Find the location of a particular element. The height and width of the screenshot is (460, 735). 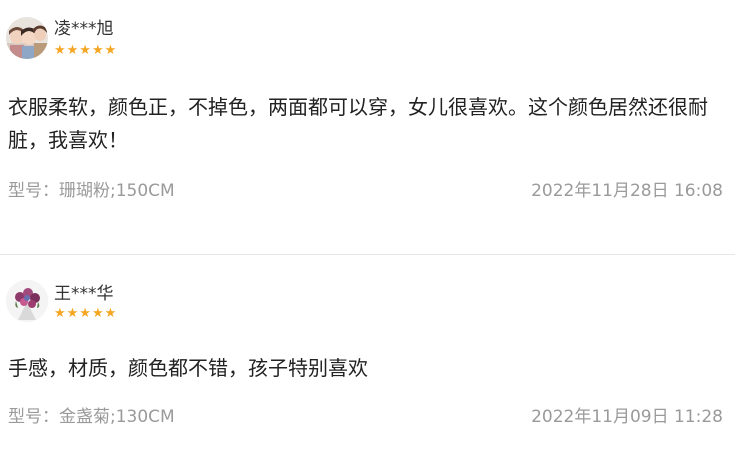

avatar-photo-icon is located at coordinates (27, 38).